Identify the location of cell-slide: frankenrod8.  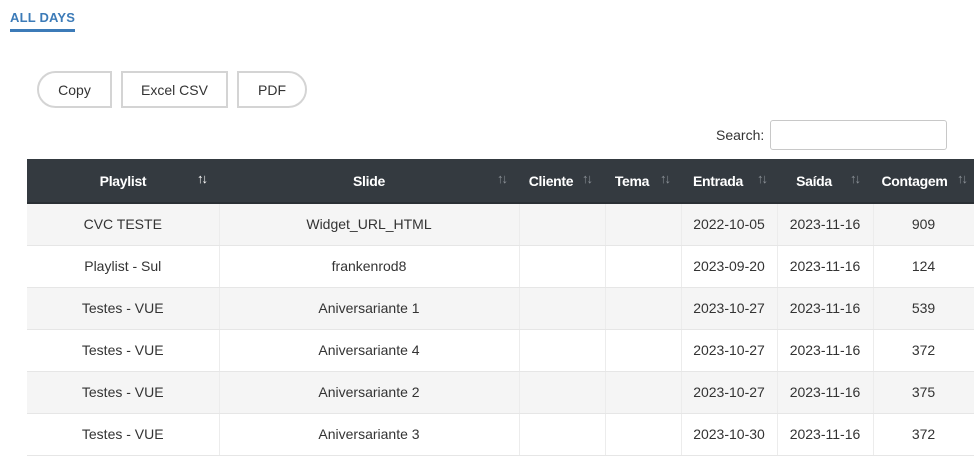
(369, 266).